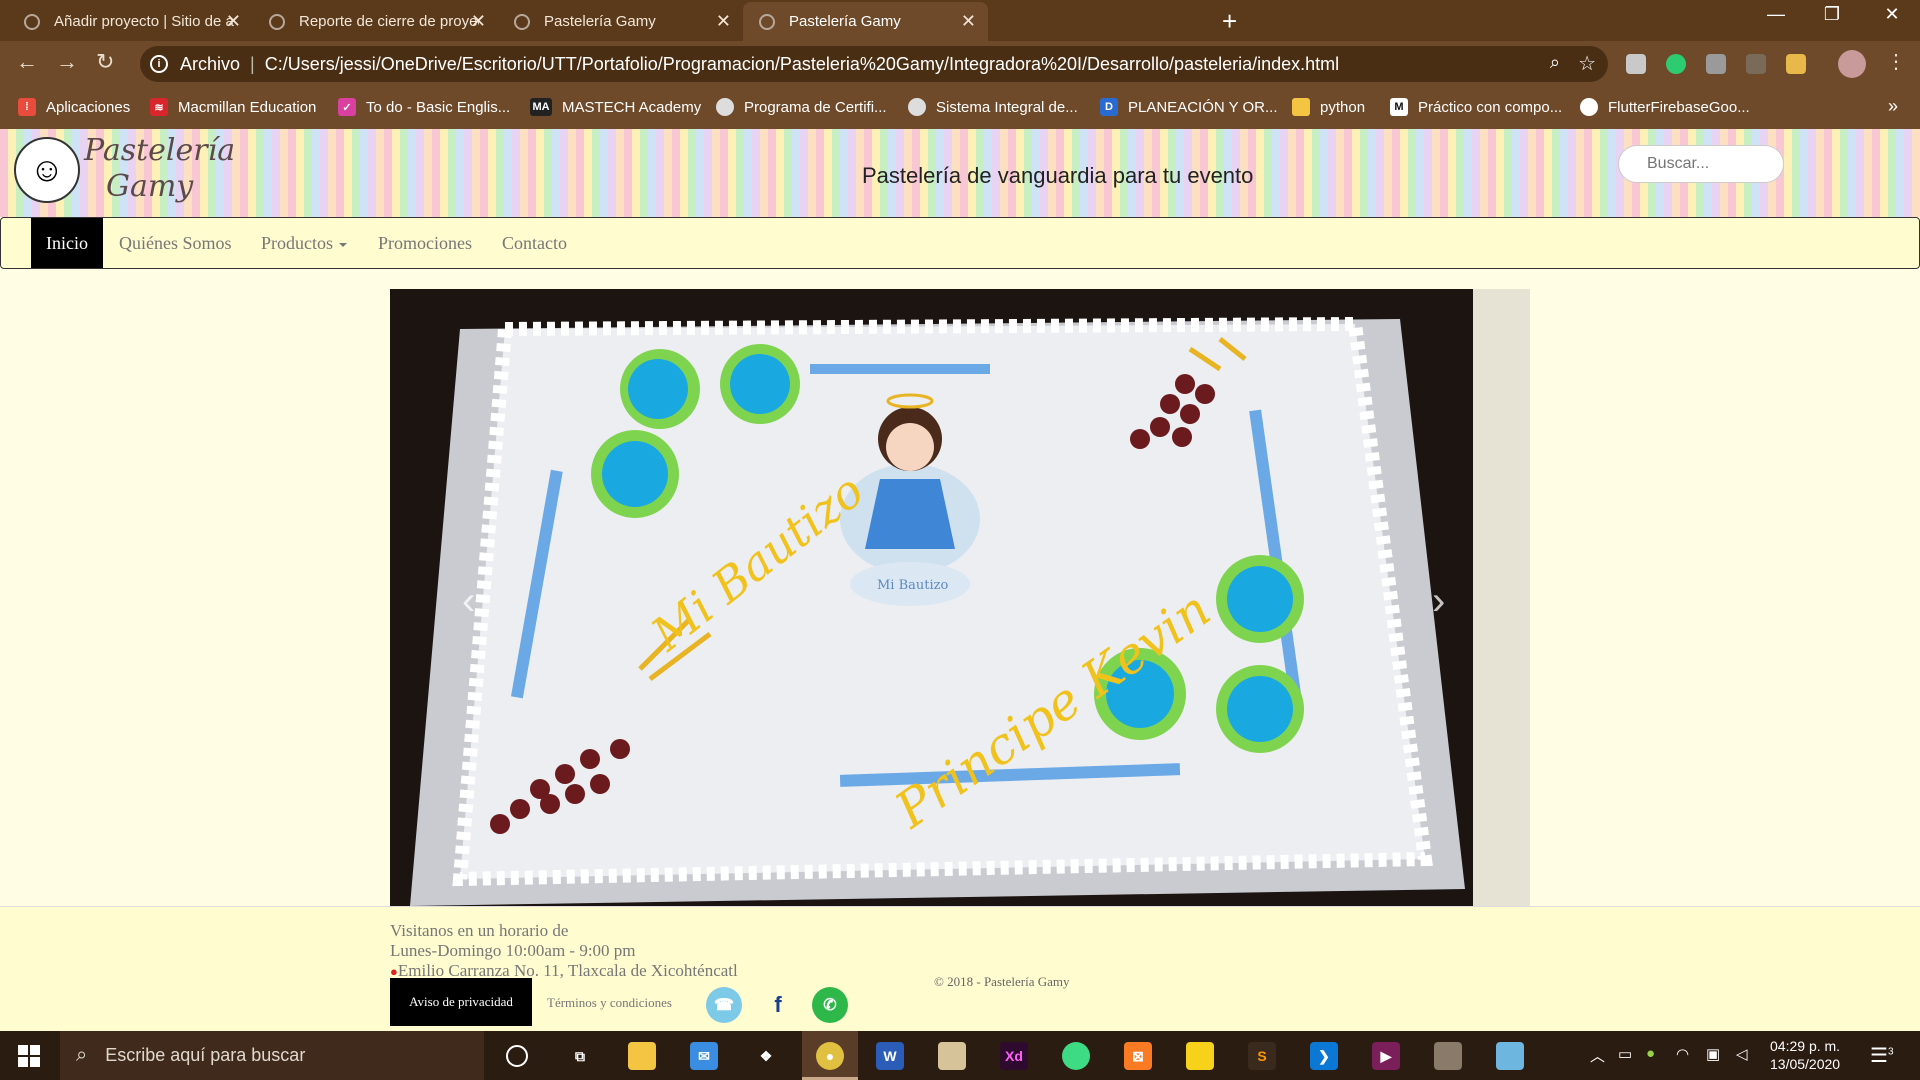 The width and height of the screenshot is (1920, 1080). Describe the element at coordinates (830, 1056) in the screenshot. I see `chrome-icon: ●` at that location.